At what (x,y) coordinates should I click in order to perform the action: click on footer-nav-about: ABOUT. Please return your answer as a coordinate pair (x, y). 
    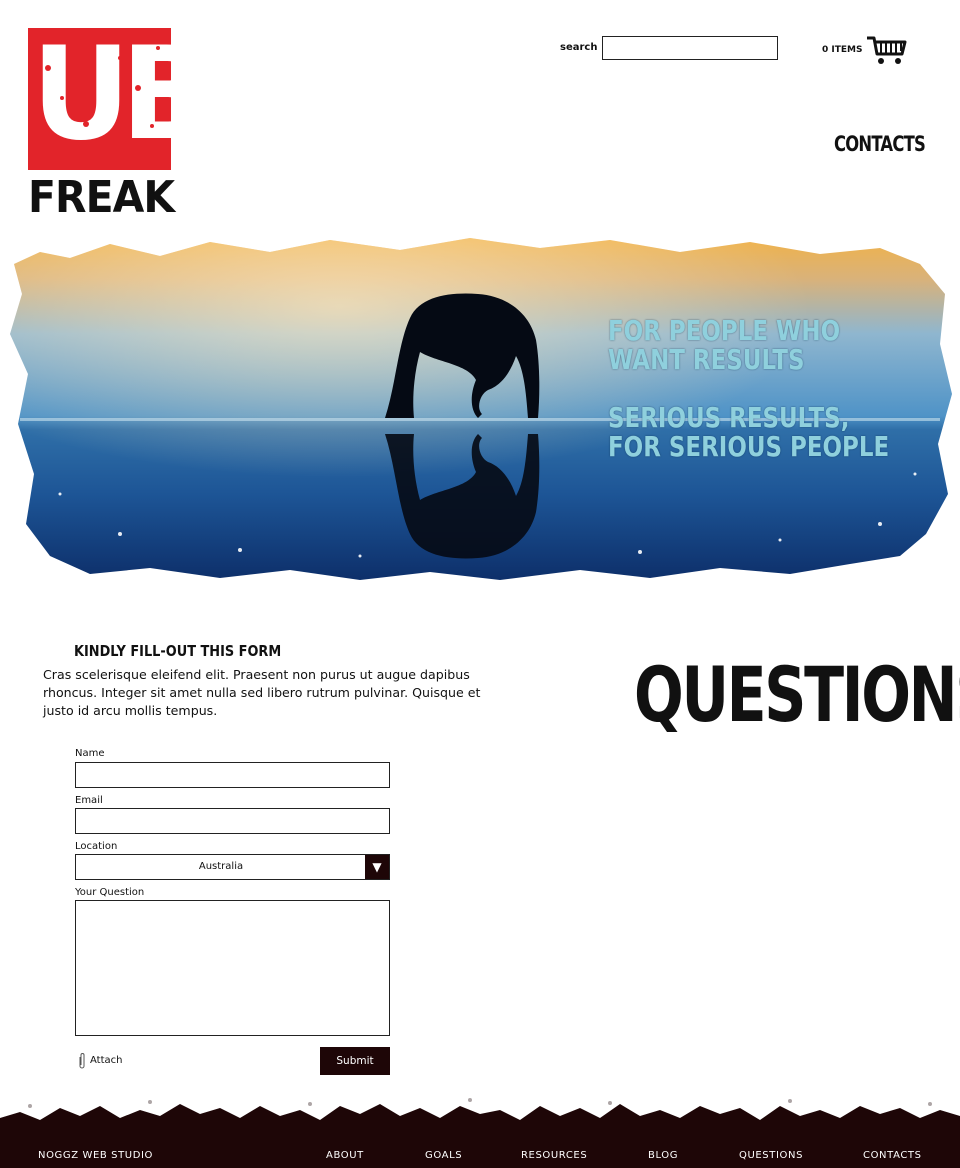
    Looking at the image, I should click on (345, 1155).